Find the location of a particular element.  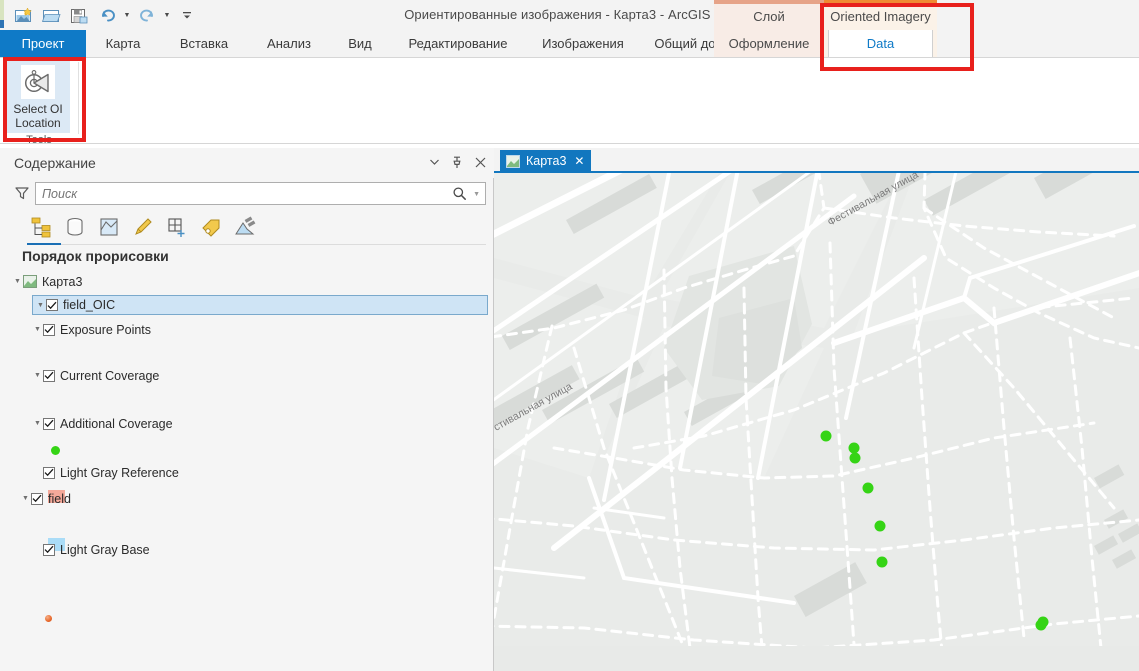

select-oi-location-label-line1: Select OI is located at coordinates (38, 109).